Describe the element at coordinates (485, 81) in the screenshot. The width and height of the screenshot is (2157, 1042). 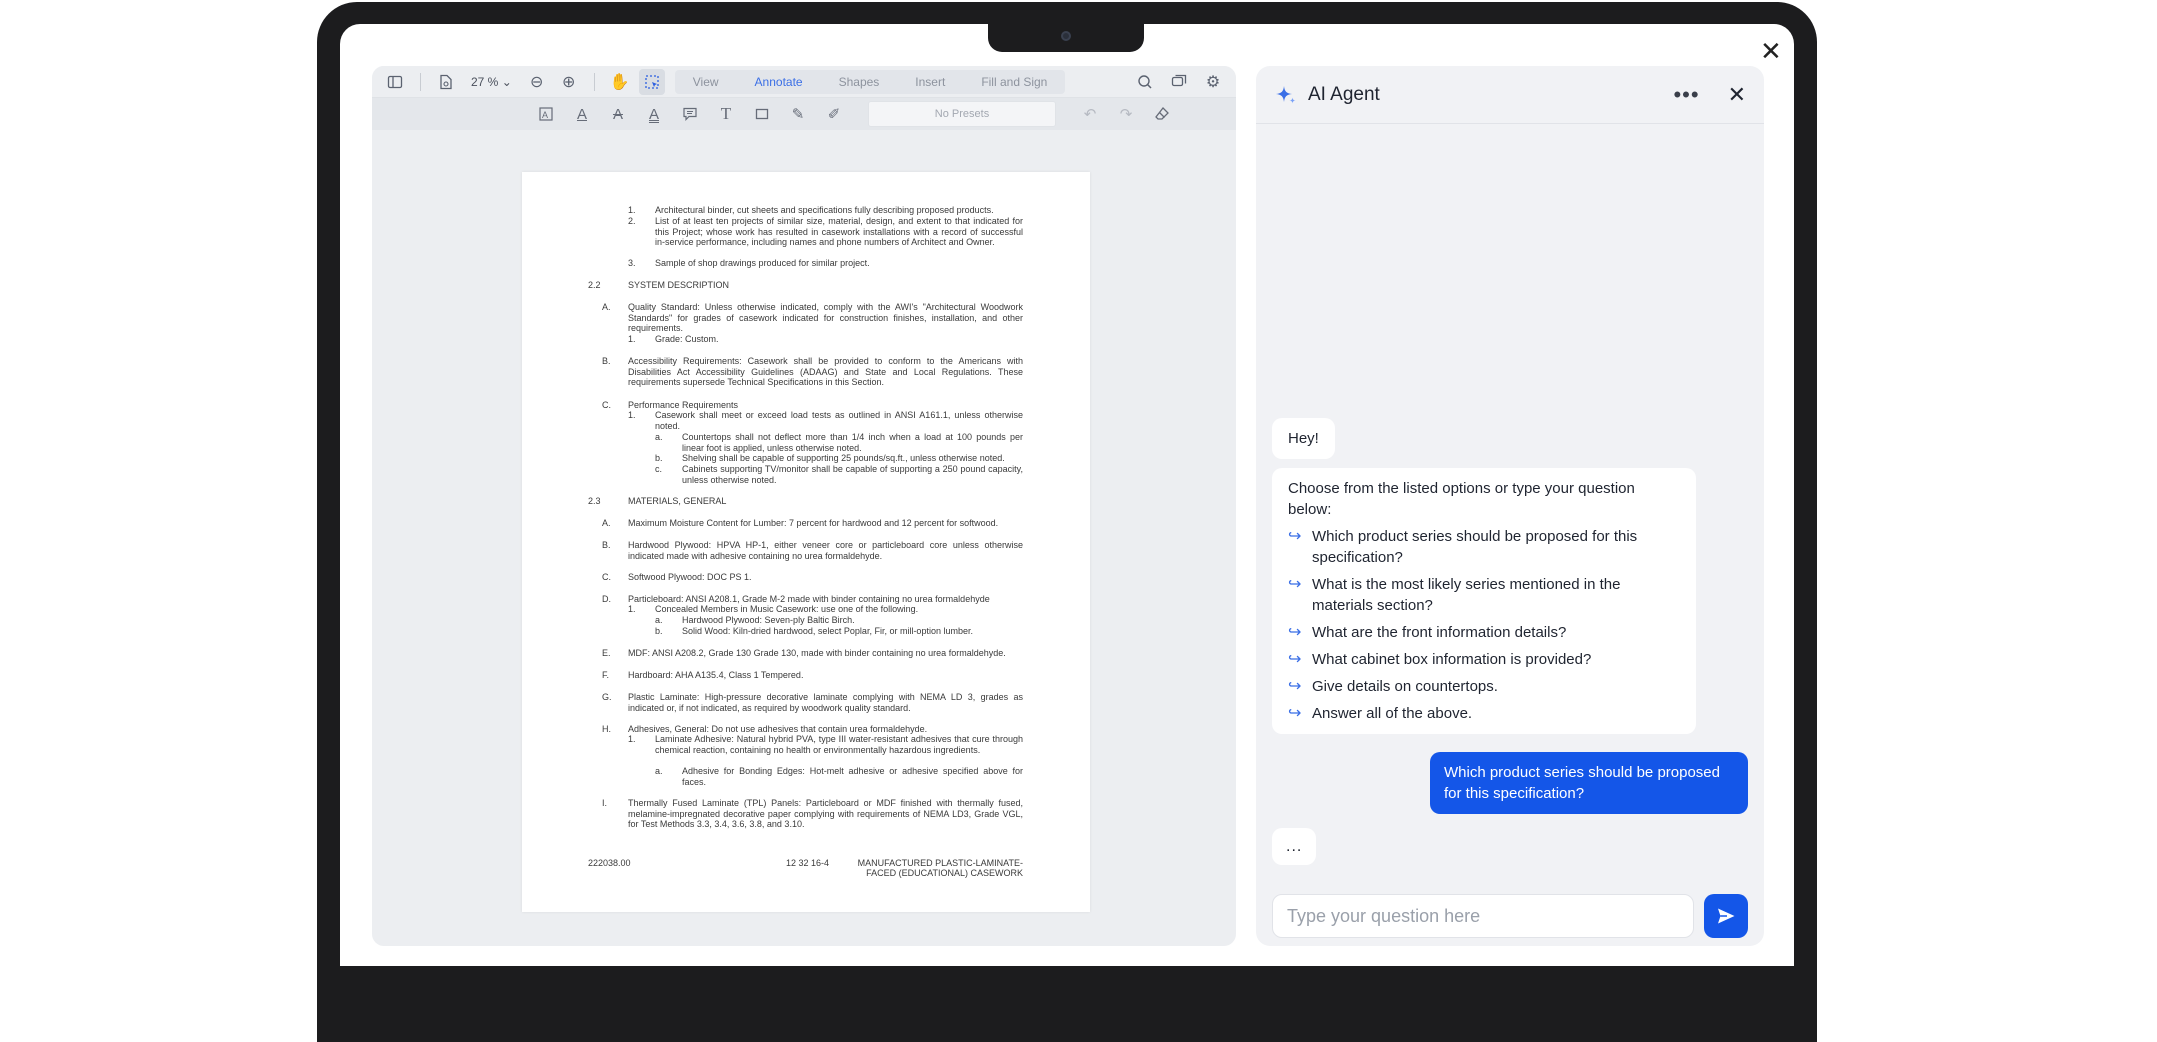
I see `zoom-value: 27 %` at that location.